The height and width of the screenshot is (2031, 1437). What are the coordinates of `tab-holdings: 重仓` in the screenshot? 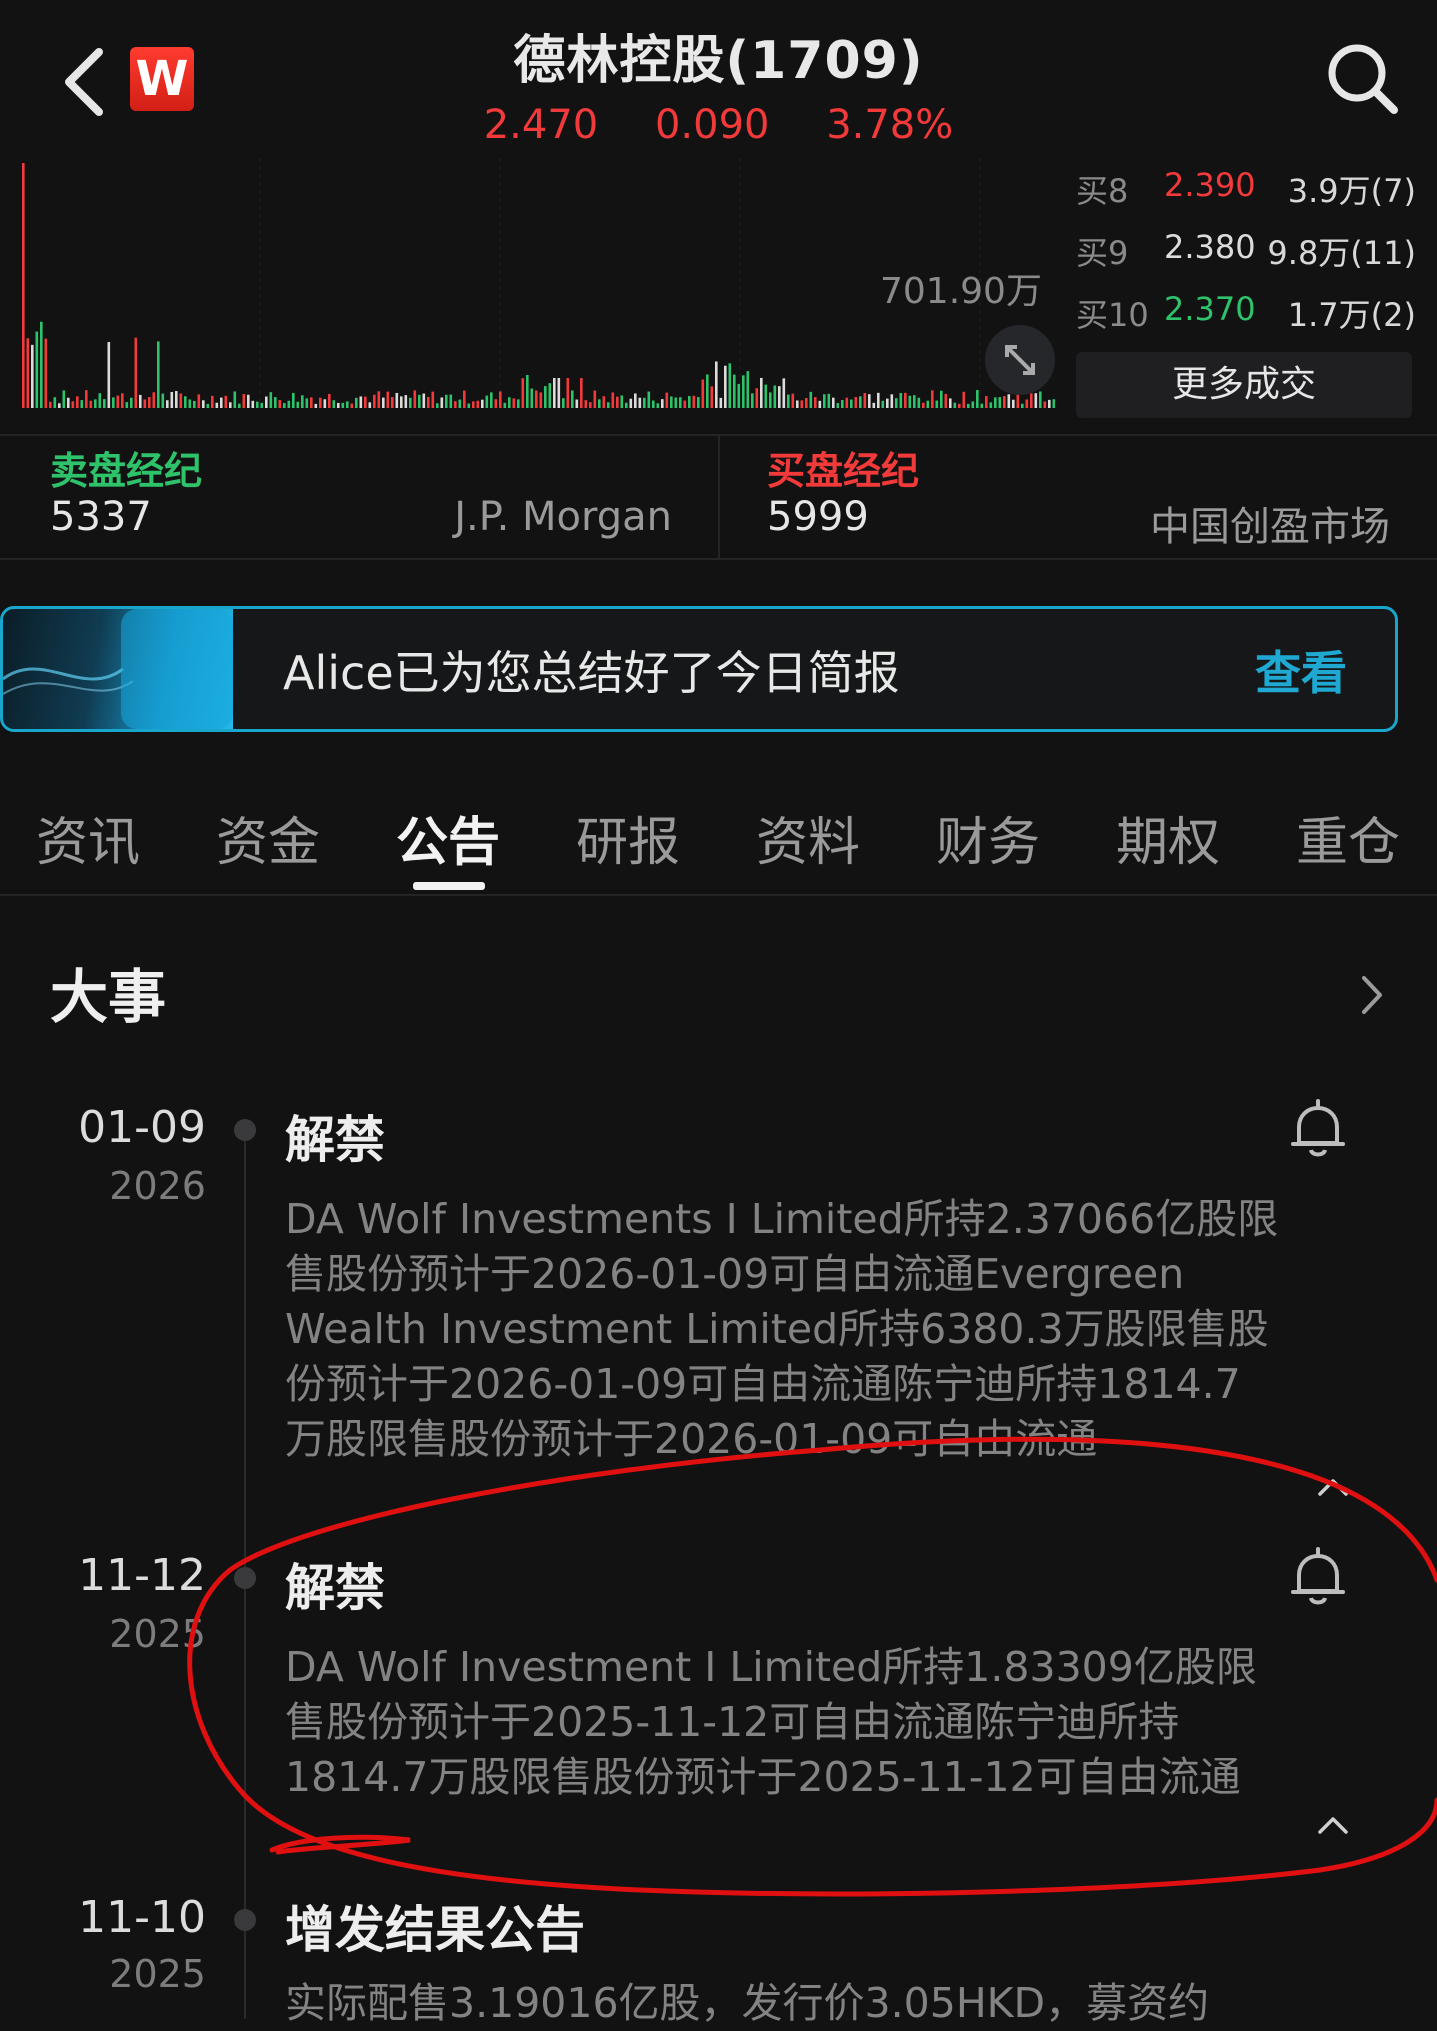 It's located at (1348, 837).